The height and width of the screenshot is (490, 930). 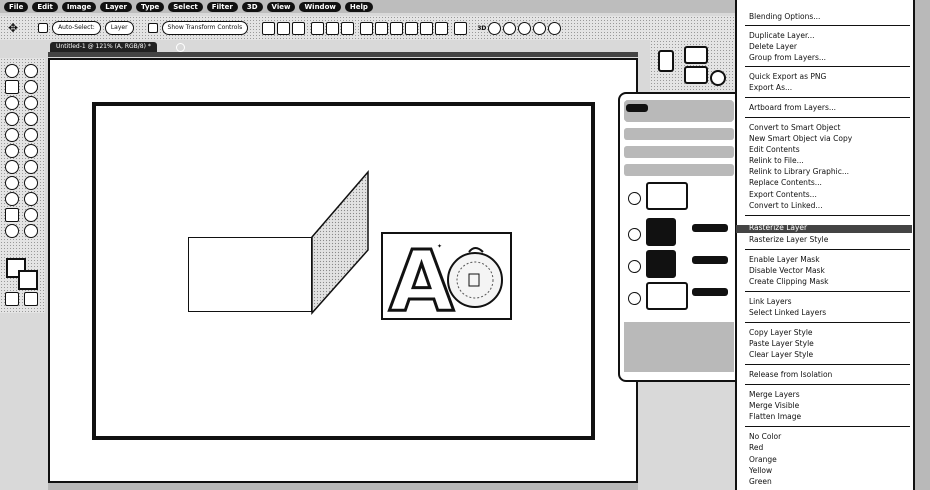 I want to click on roll-3d-icon, so click(x=510, y=28).